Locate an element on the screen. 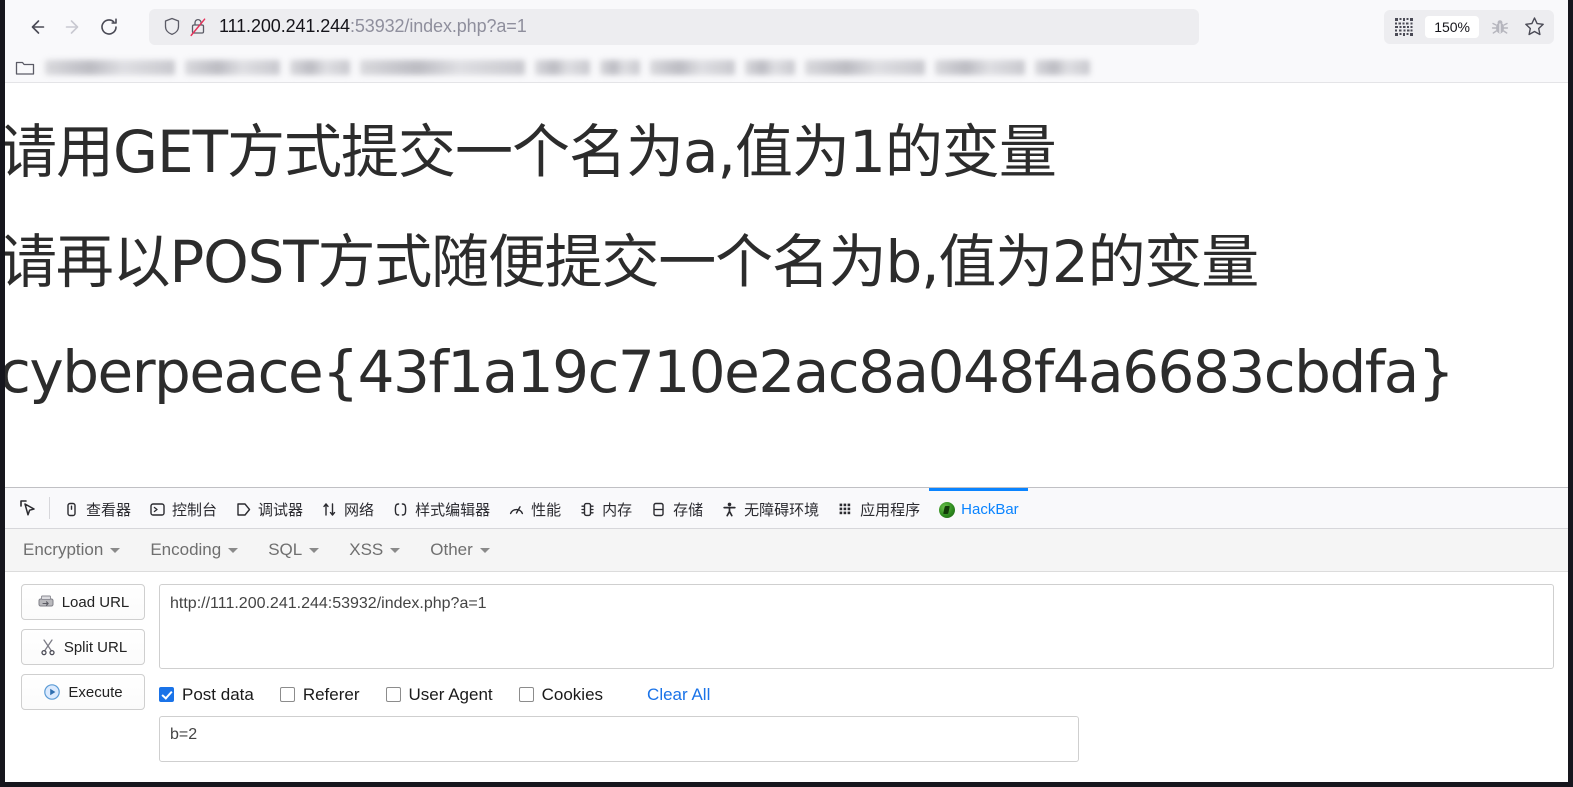 The height and width of the screenshot is (787, 1573). address-bar: 111.200.241.244:53932/index.php?a=1 is located at coordinates (674, 26).